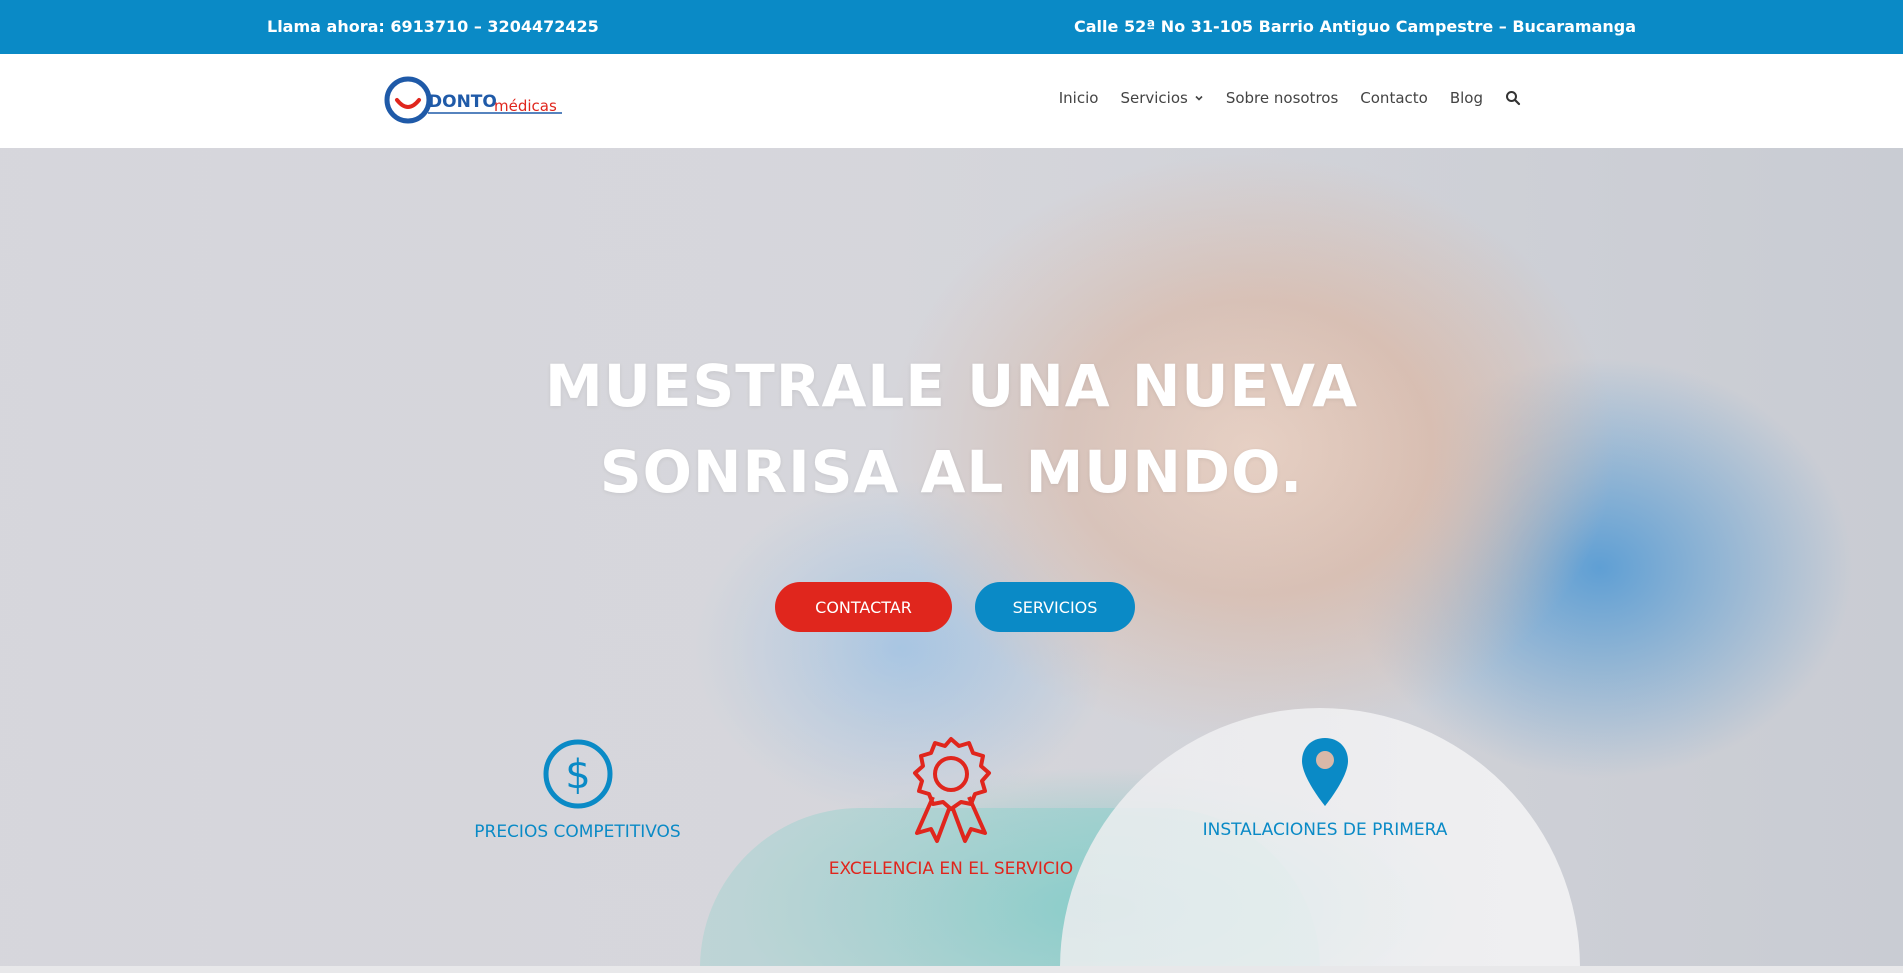 Image resolution: width=1903 pixels, height=973 pixels. I want to click on nav-item-sobre-nosotros: Sobre nosotros, so click(1282, 98).